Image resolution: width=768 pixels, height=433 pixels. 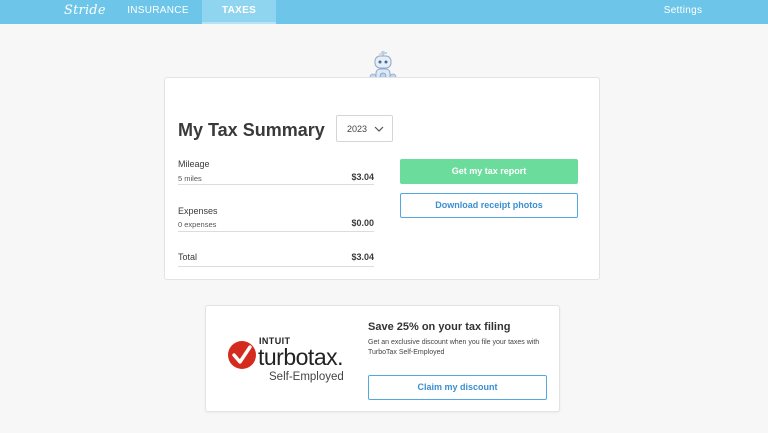 I want to click on promo-title: Save 25% on your tax filing, so click(x=439, y=327).